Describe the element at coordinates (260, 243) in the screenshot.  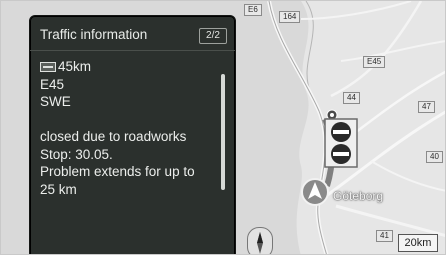
I see `compass-needle-icon` at that location.